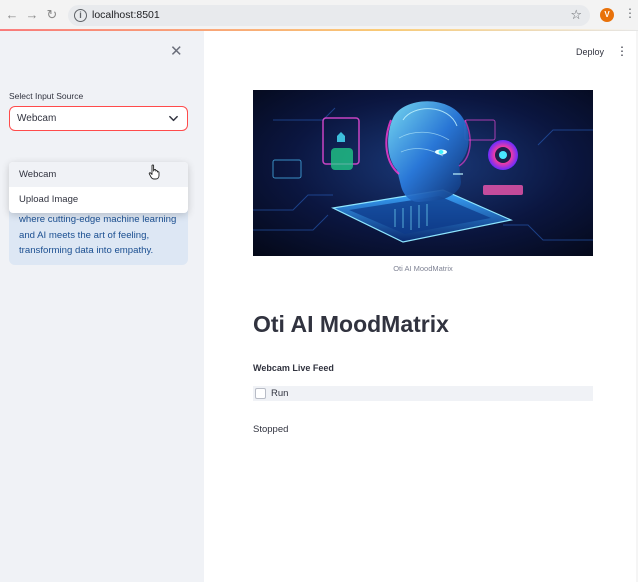 Image resolution: width=638 pixels, height=582 pixels. I want to click on page-title: Oti AI MoodMatrix, so click(351, 324).